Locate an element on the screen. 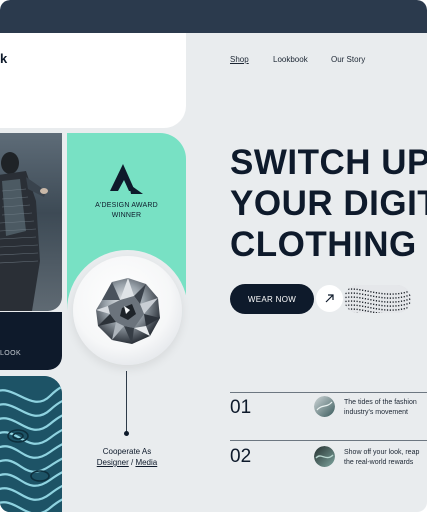 The height and width of the screenshot is (512, 427). dot-pattern is located at coordinates (377, 299).